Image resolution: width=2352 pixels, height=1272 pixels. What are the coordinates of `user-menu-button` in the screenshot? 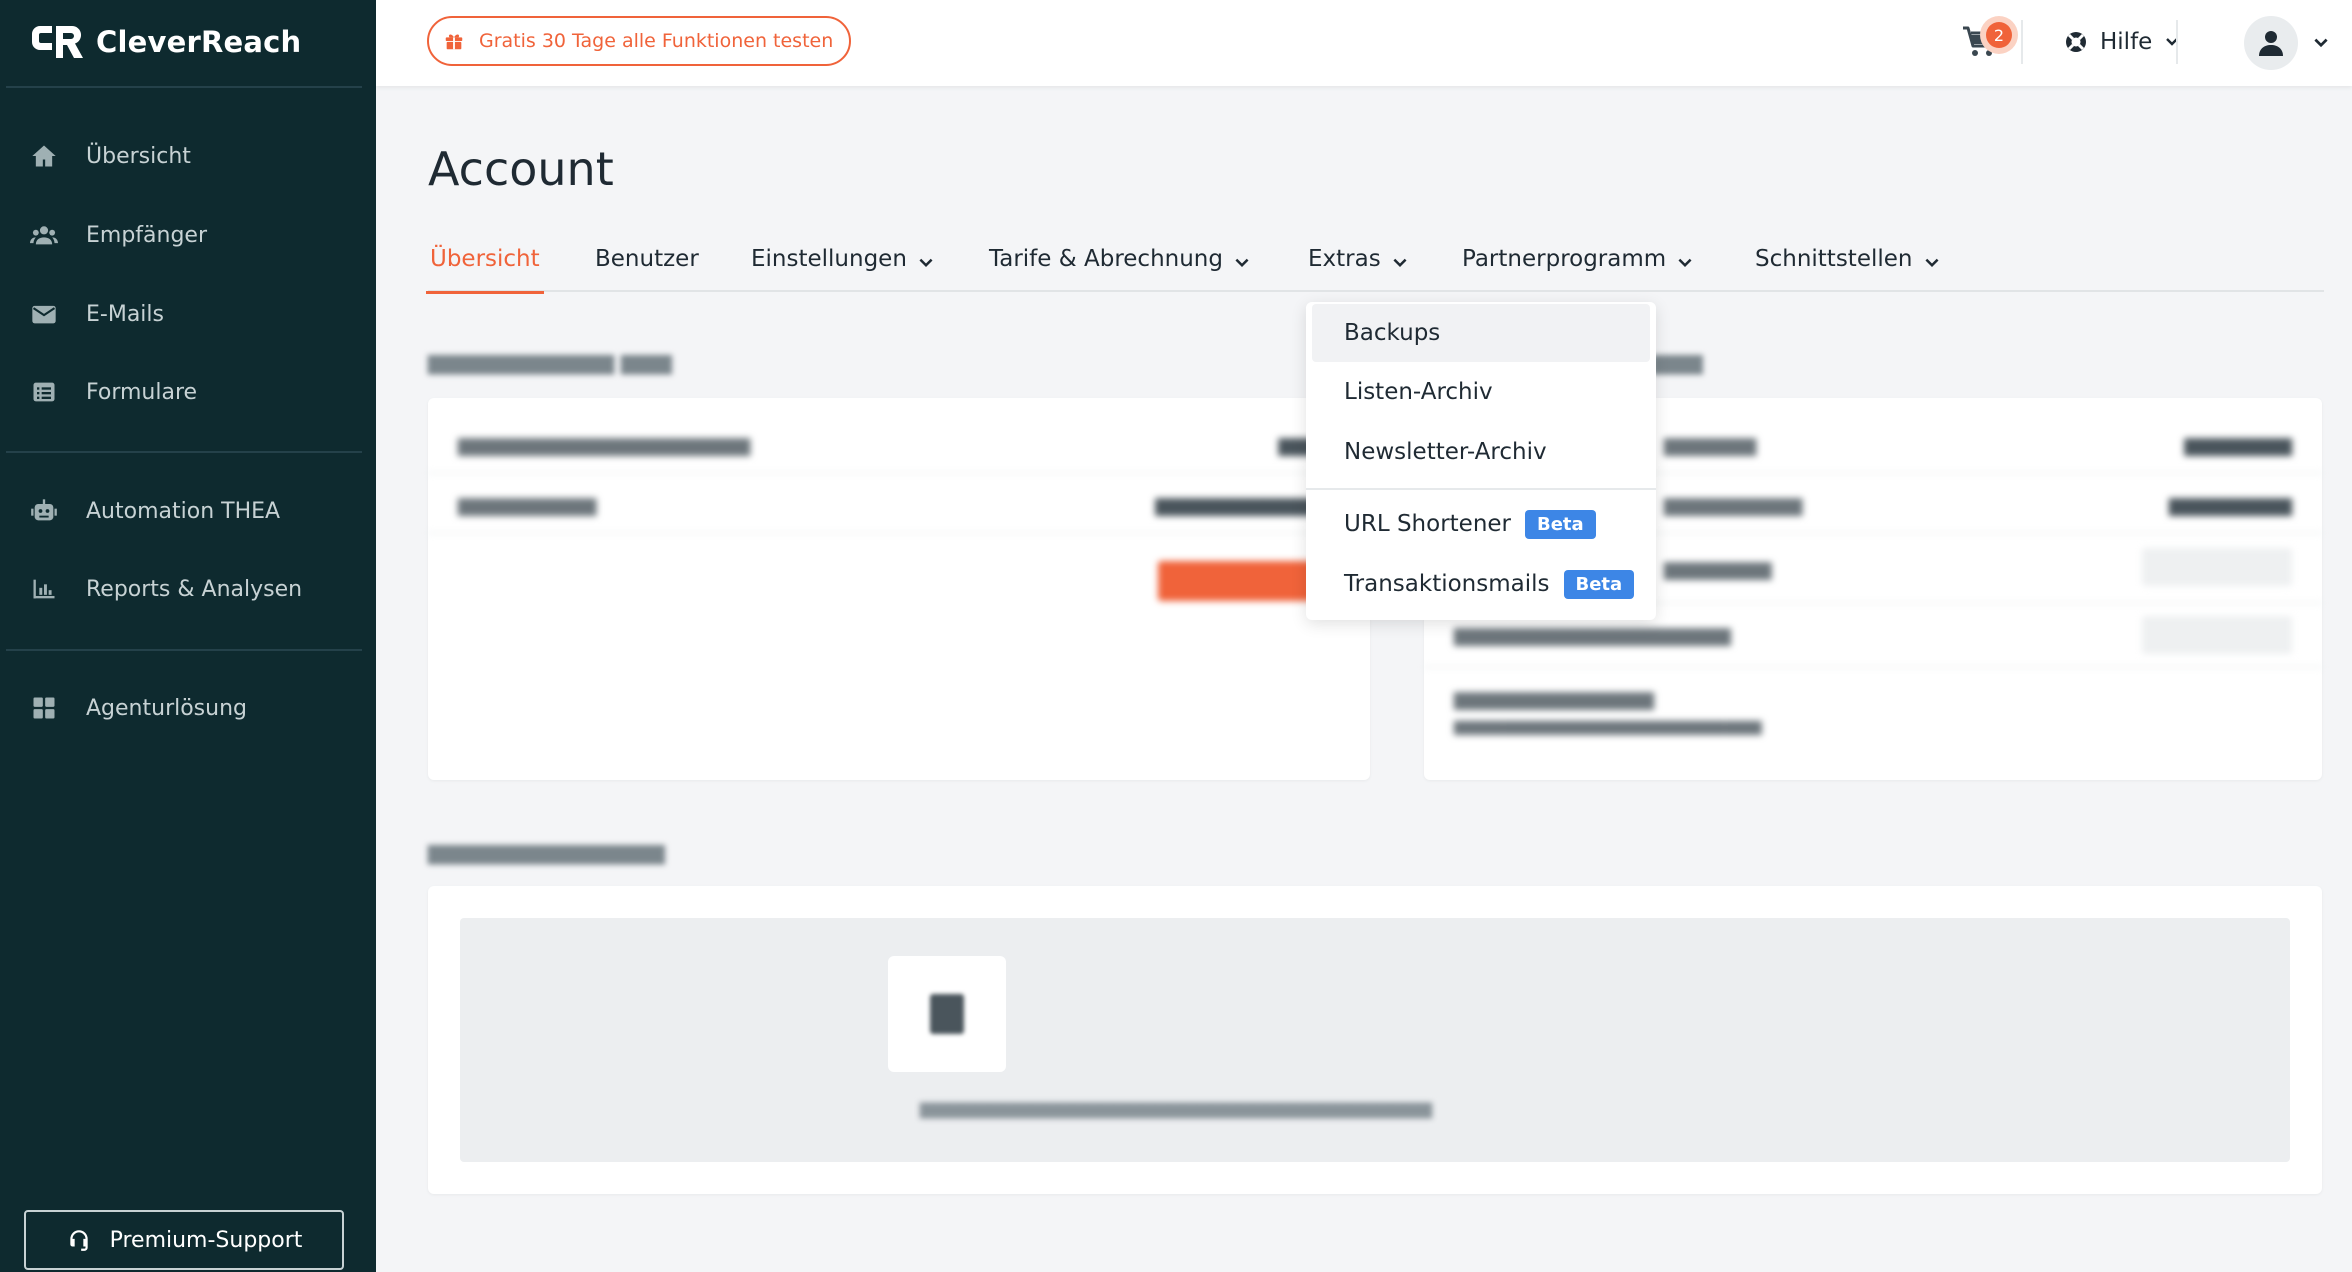 It's located at (2287, 43).